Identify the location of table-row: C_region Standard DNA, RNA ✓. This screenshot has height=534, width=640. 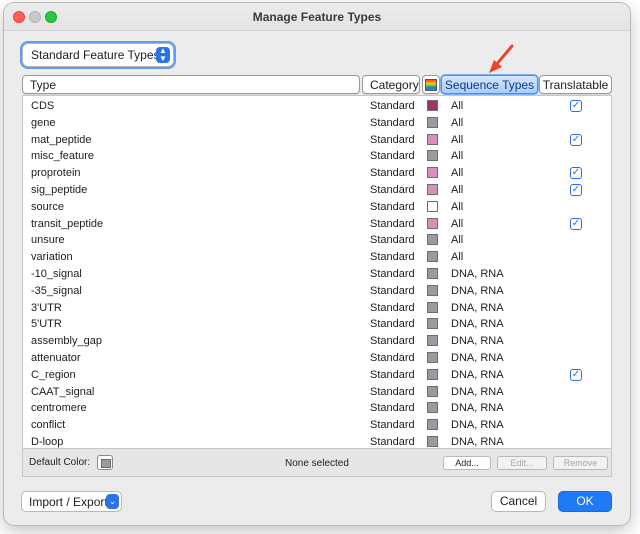
(317, 375).